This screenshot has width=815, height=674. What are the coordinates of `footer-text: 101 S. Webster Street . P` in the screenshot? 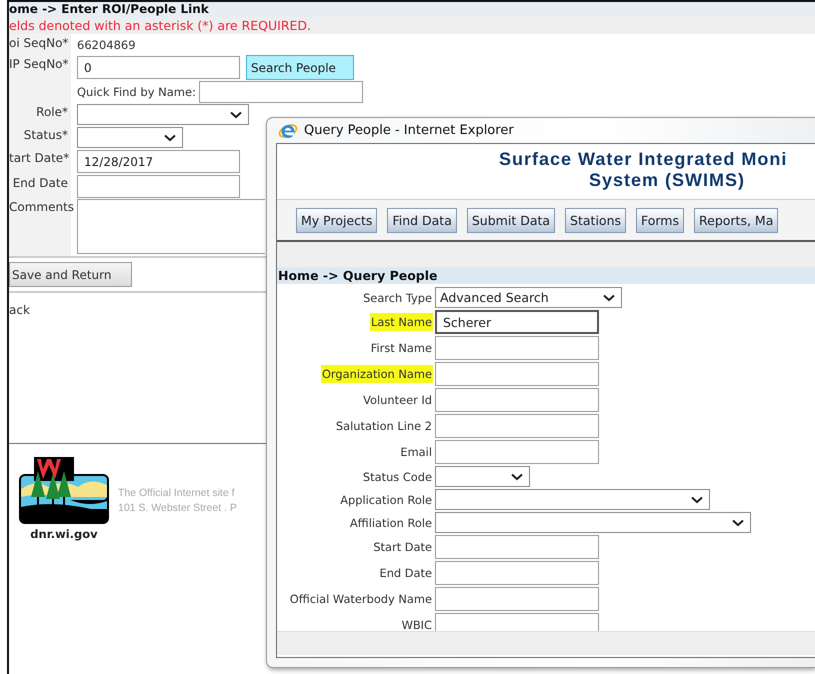 It's located at (177, 508).